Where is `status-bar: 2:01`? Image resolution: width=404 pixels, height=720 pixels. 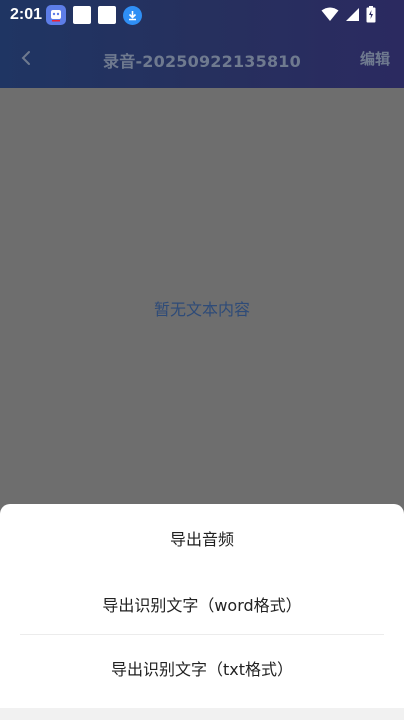 status-bar: 2:01 is located at coordinates (202, 16).